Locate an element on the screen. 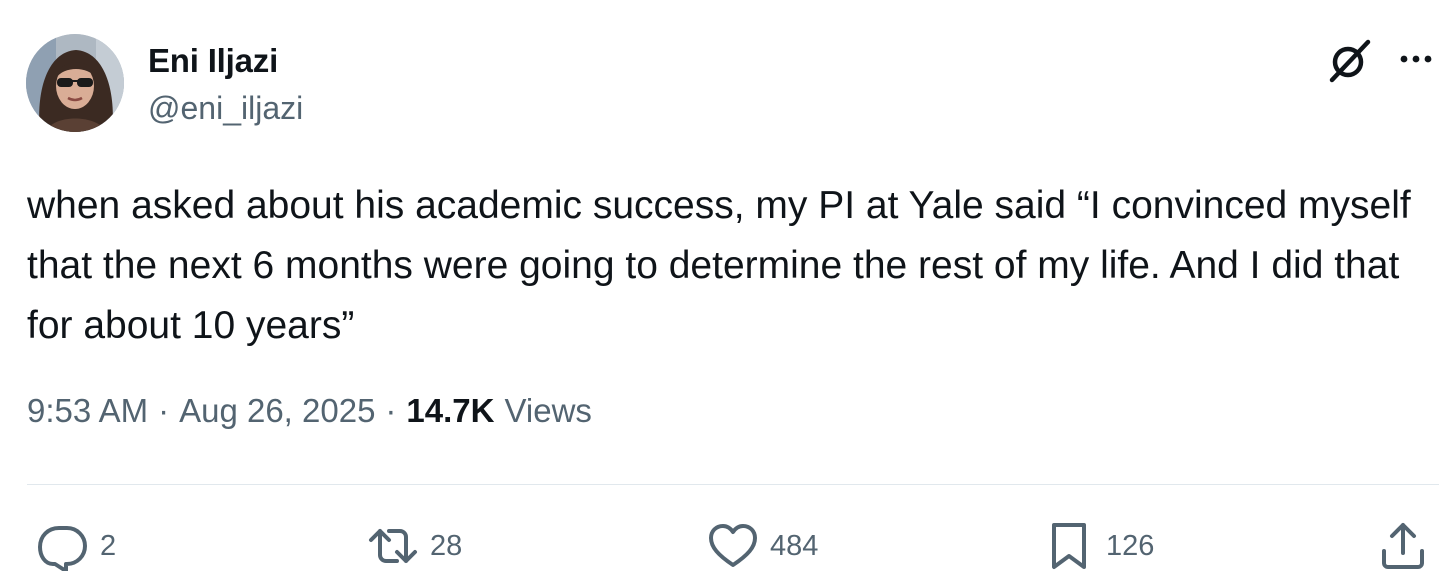 The height and width of the screenshot is (580, 1456). tweet-meta: 9:53 AM · Aug 26, 2025 · 14.7K Views is located at coordinates (309, 411).